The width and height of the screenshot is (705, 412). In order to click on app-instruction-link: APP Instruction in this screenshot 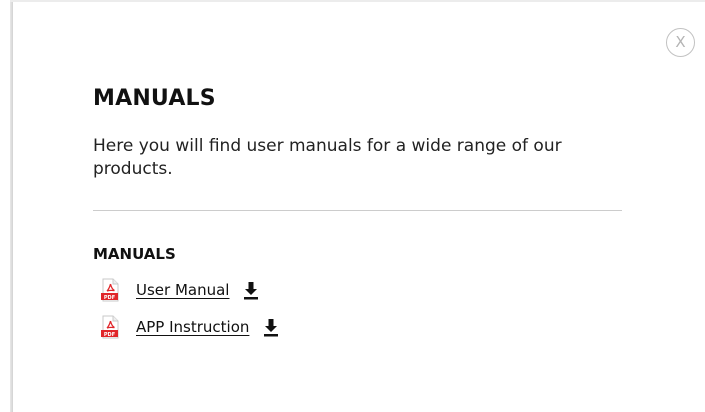, I will do `click(192, 327)`.